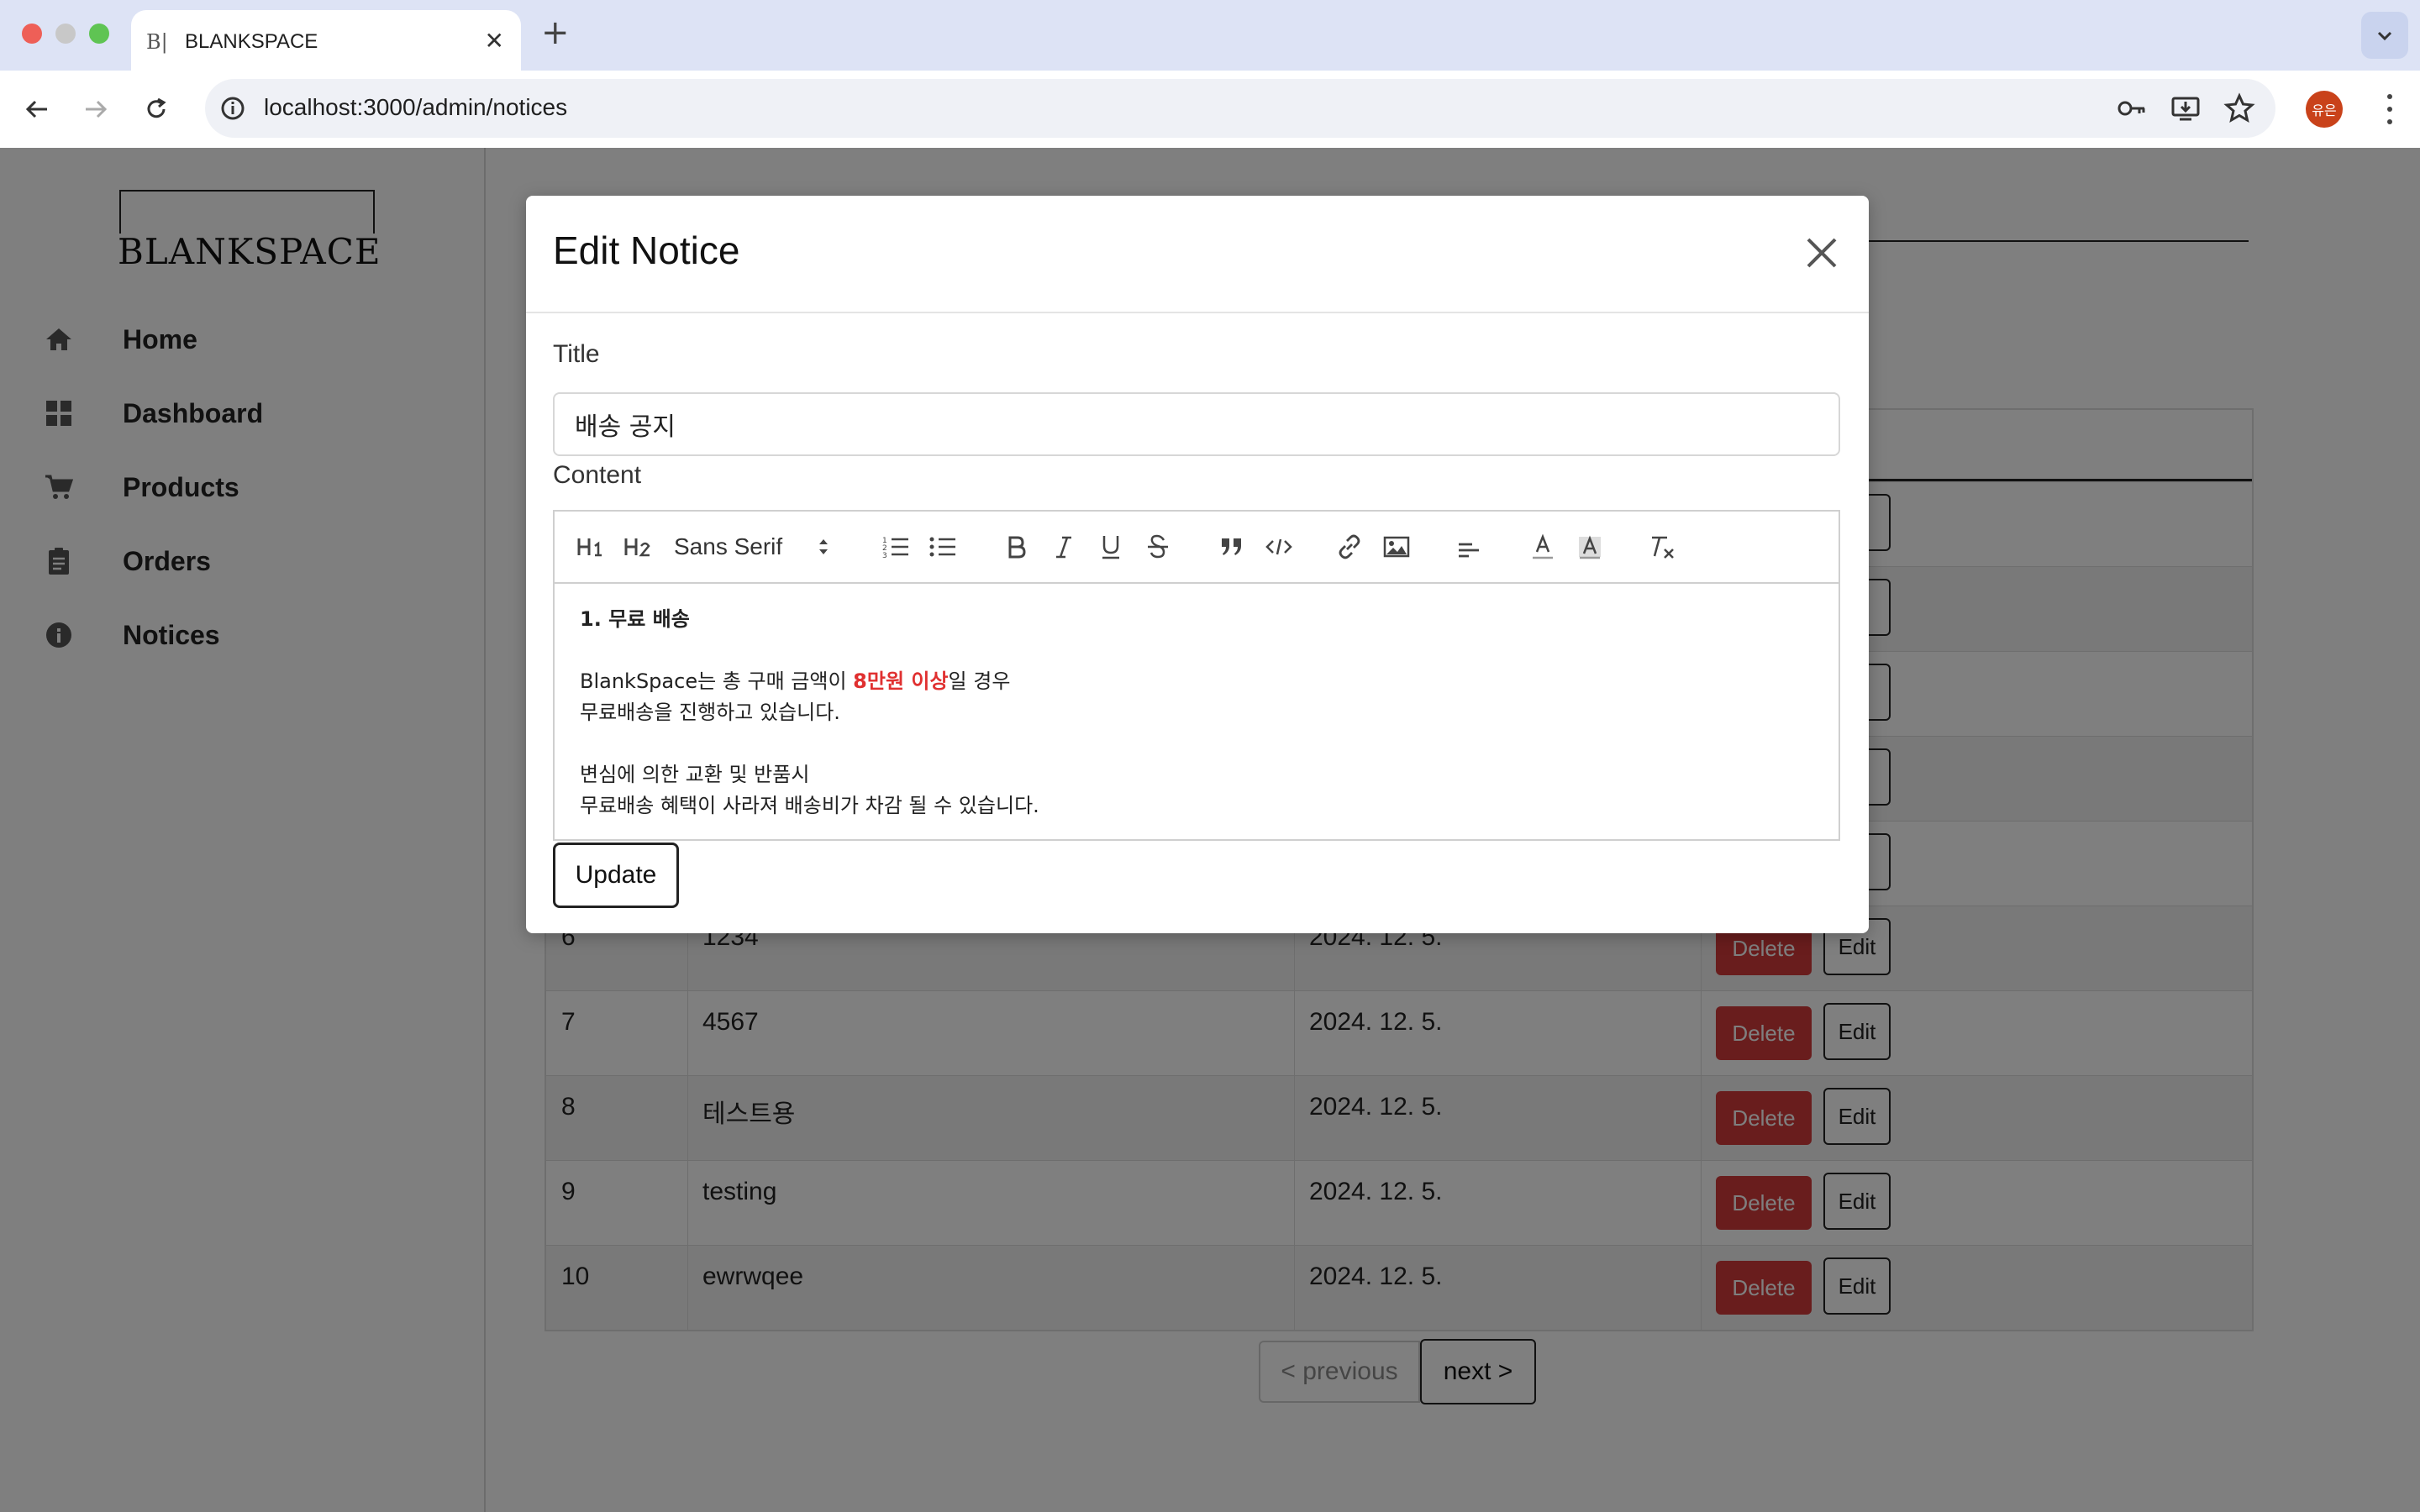 Image resolution: width=2420 pixels, height=1512 pixels. Describe the element at coordinates (1590, 546) in the screenshot. I see `background-color-icon` at that location.